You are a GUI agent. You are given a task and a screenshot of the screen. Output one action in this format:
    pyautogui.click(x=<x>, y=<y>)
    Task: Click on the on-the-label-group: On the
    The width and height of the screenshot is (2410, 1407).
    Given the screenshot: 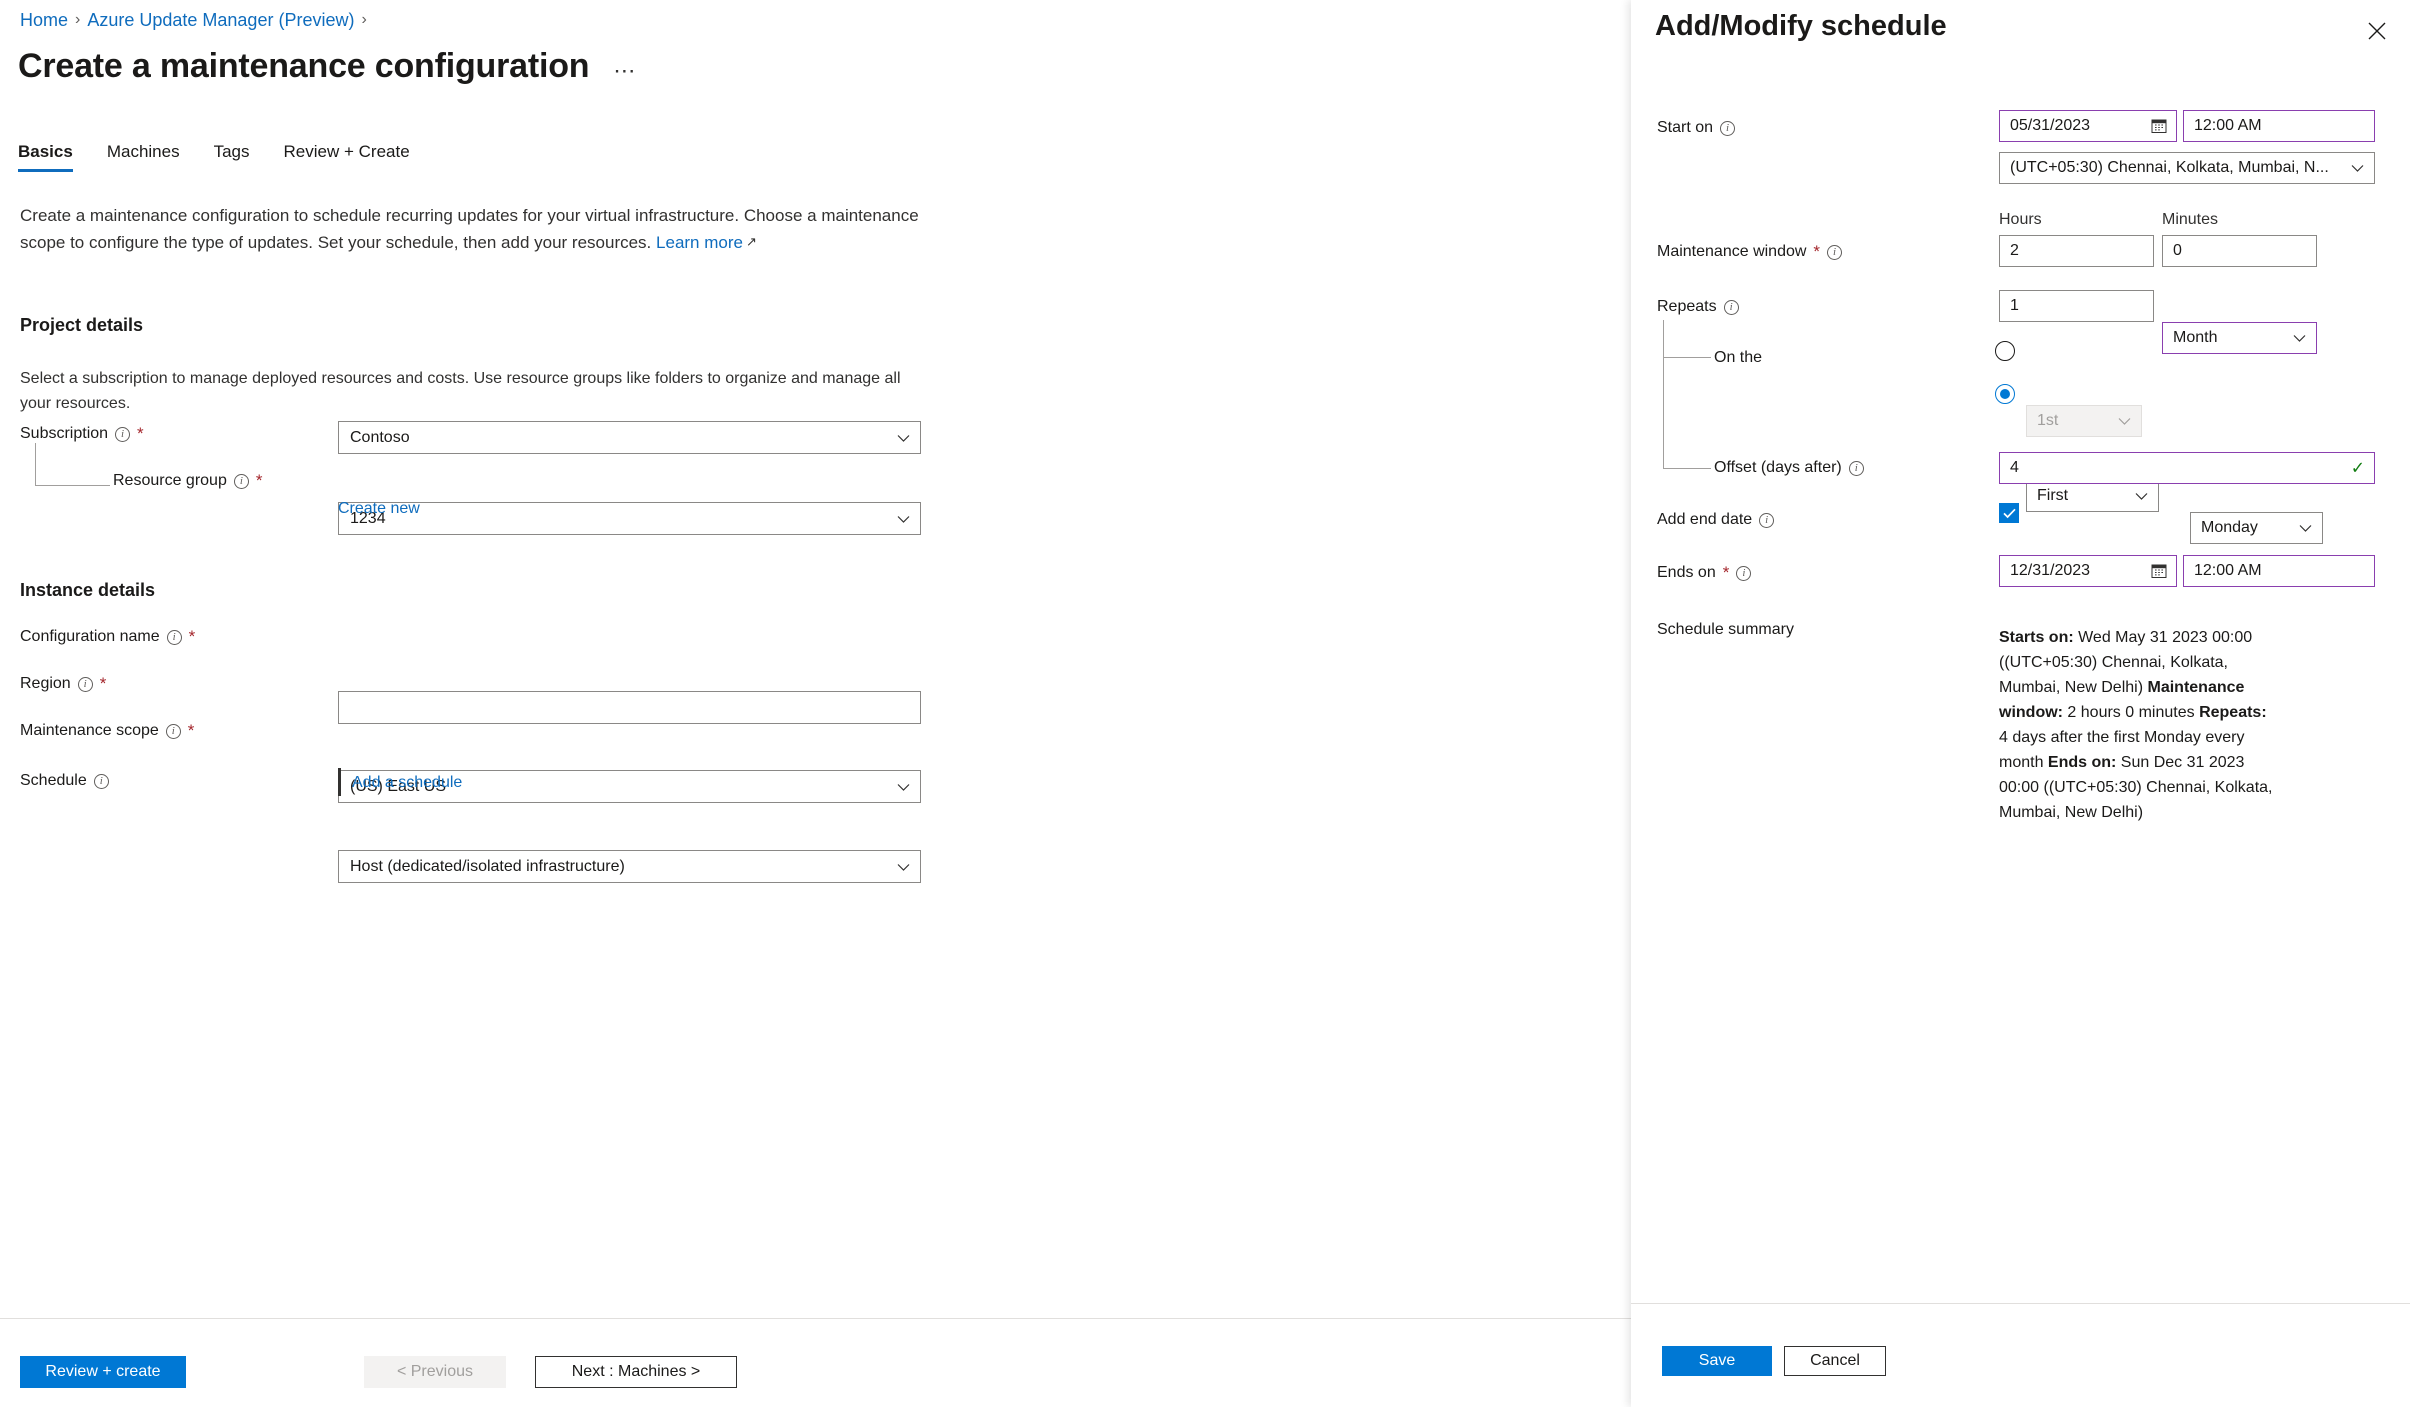 What is the action you would take?
    pyautogui.click(x=1738, y=358)
    